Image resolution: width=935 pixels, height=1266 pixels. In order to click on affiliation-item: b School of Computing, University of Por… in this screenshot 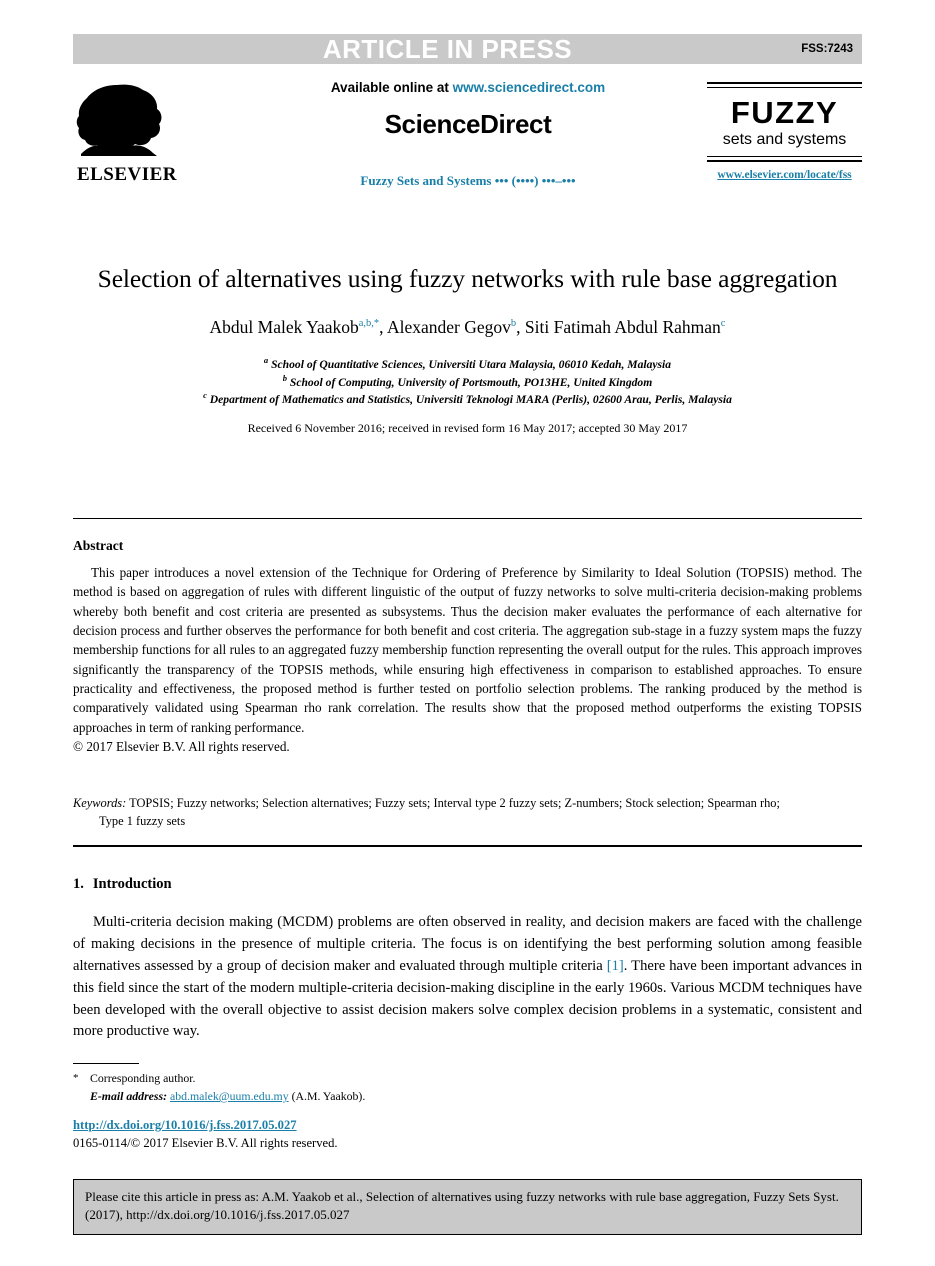, I will do `click(467, 381)`.